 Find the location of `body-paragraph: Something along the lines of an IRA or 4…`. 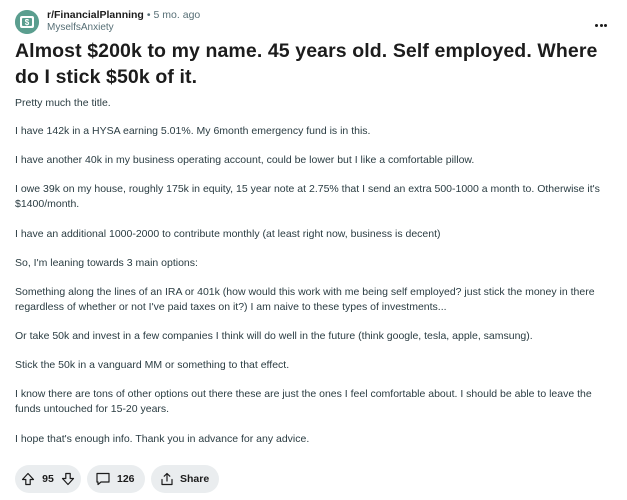

body-paragraph: Something along the lines of an IRA or 4… is located at coordinates (305, 299).